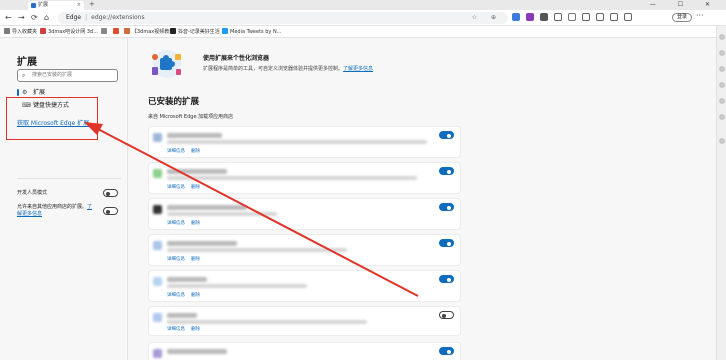 The image size is (726, 360). I want to click on split-screen-icon, so click(558, 17).